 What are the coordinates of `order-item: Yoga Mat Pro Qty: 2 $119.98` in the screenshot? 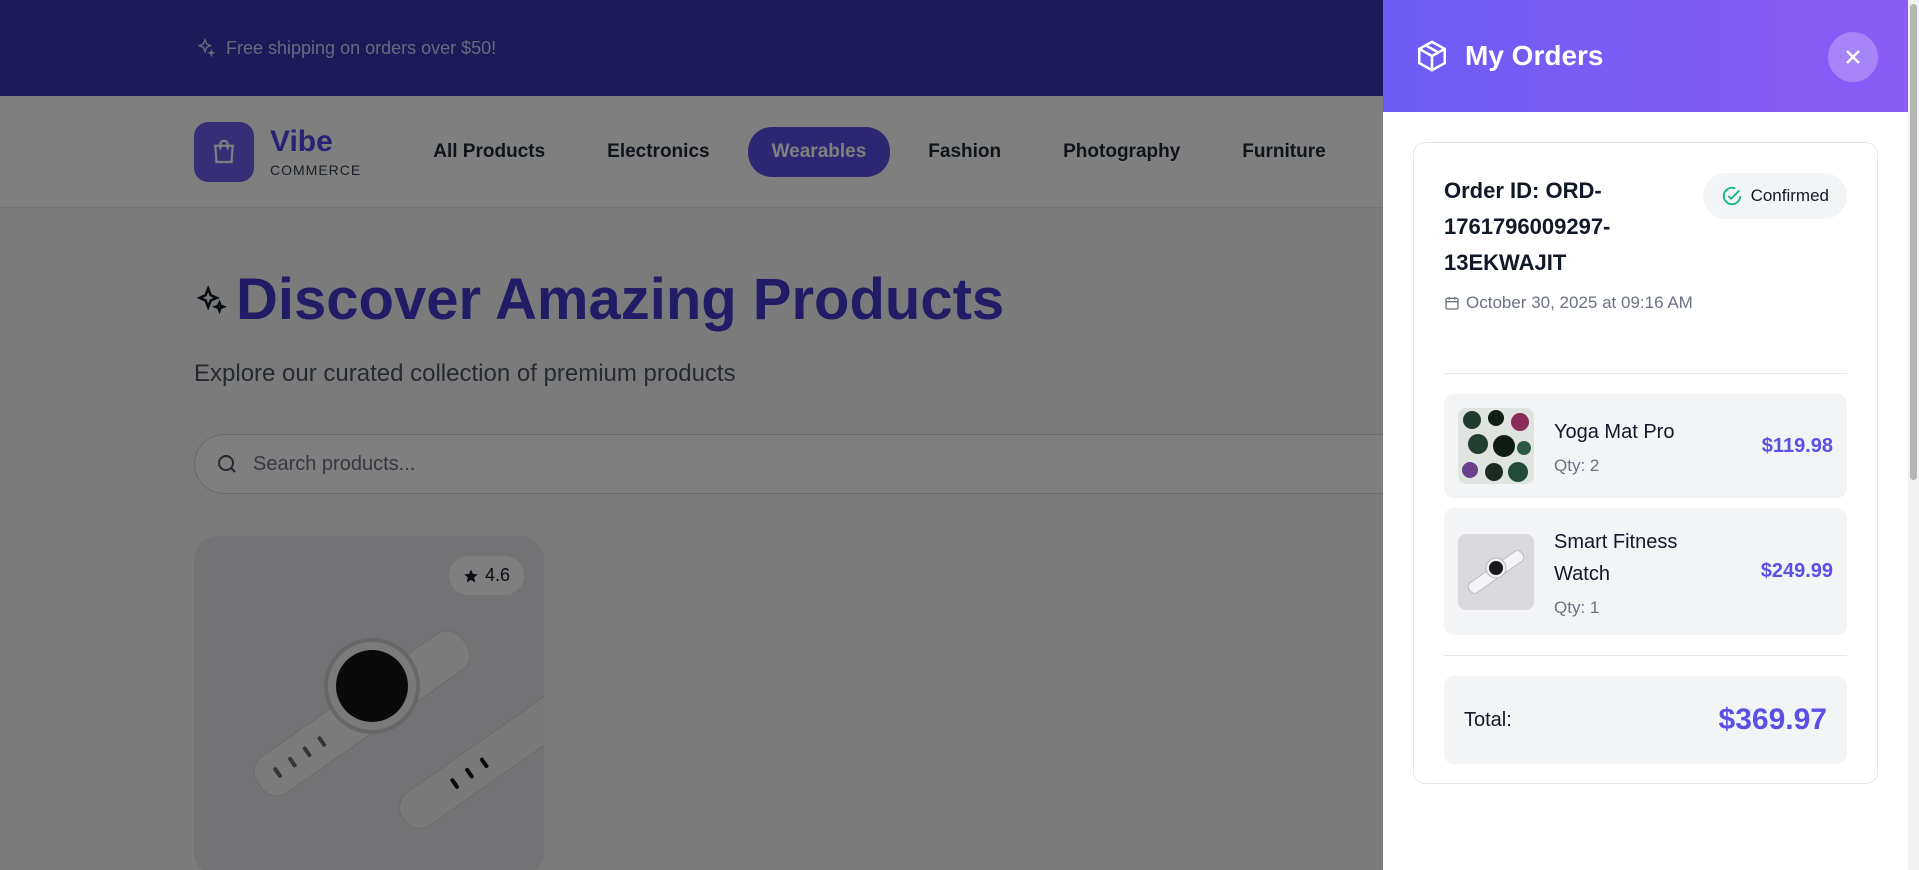 It's located at (1645, 446).